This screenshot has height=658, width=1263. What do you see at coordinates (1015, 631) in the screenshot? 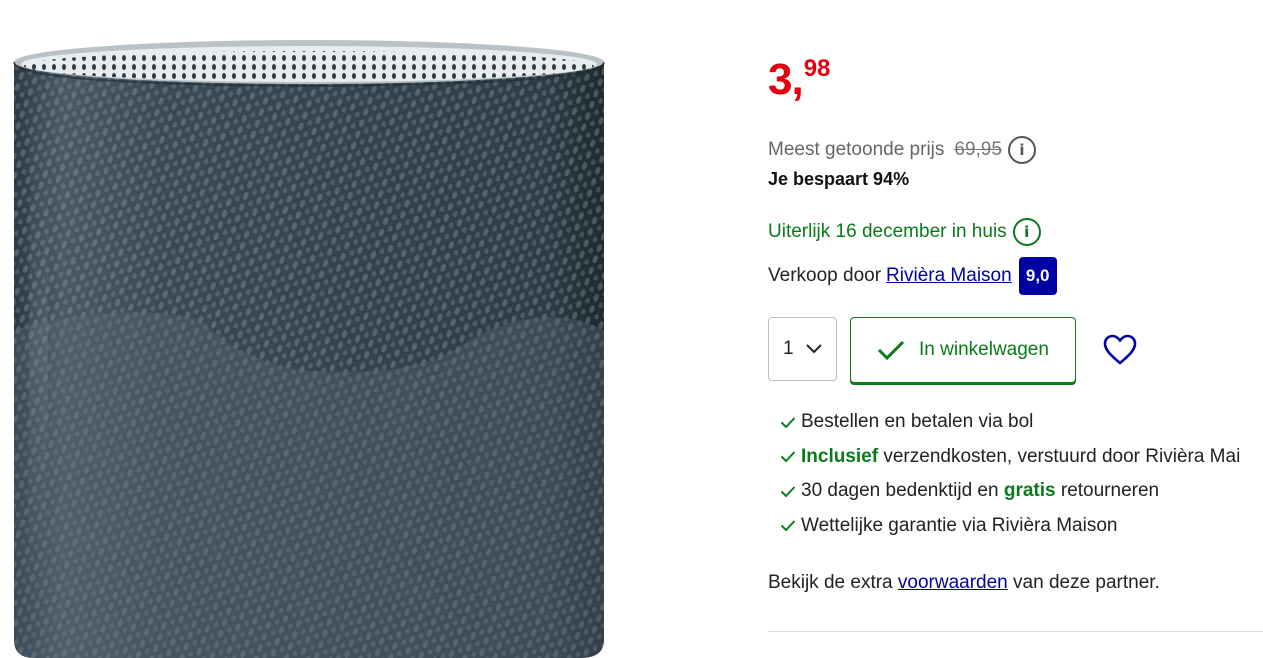
I see `divider` at bounding box center [1015, 631].